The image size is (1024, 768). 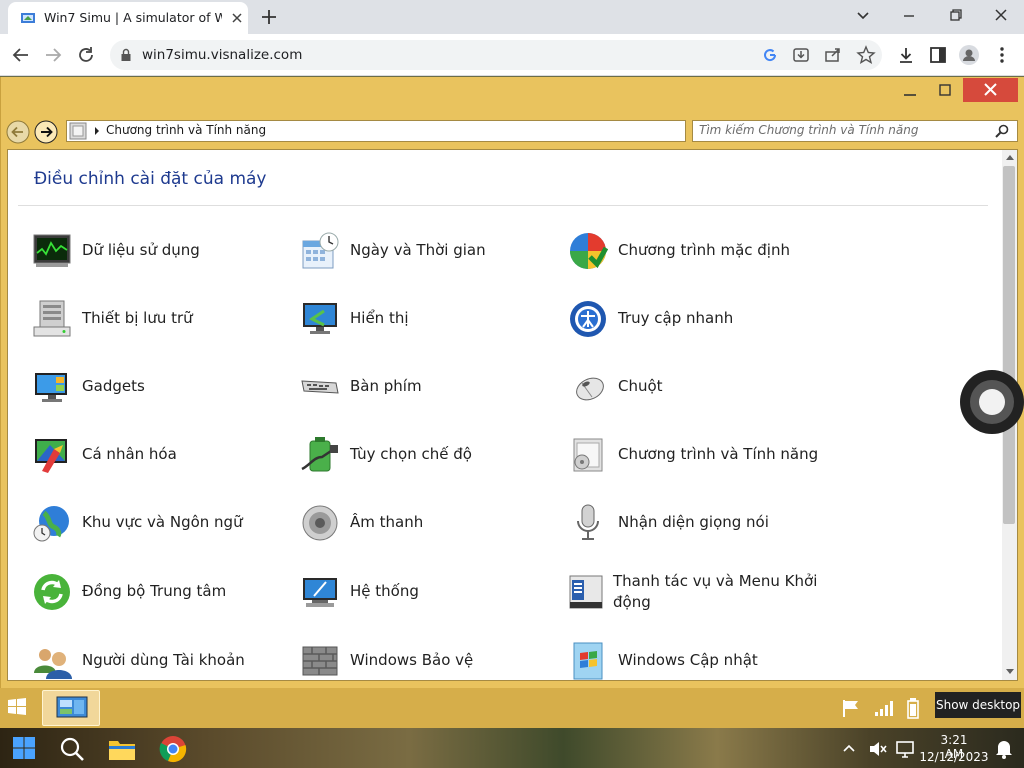 What do you see at coordinates (878, 749) in the screenshot?
I see `speaker-muted-icon` at bounding box center [878, 749].